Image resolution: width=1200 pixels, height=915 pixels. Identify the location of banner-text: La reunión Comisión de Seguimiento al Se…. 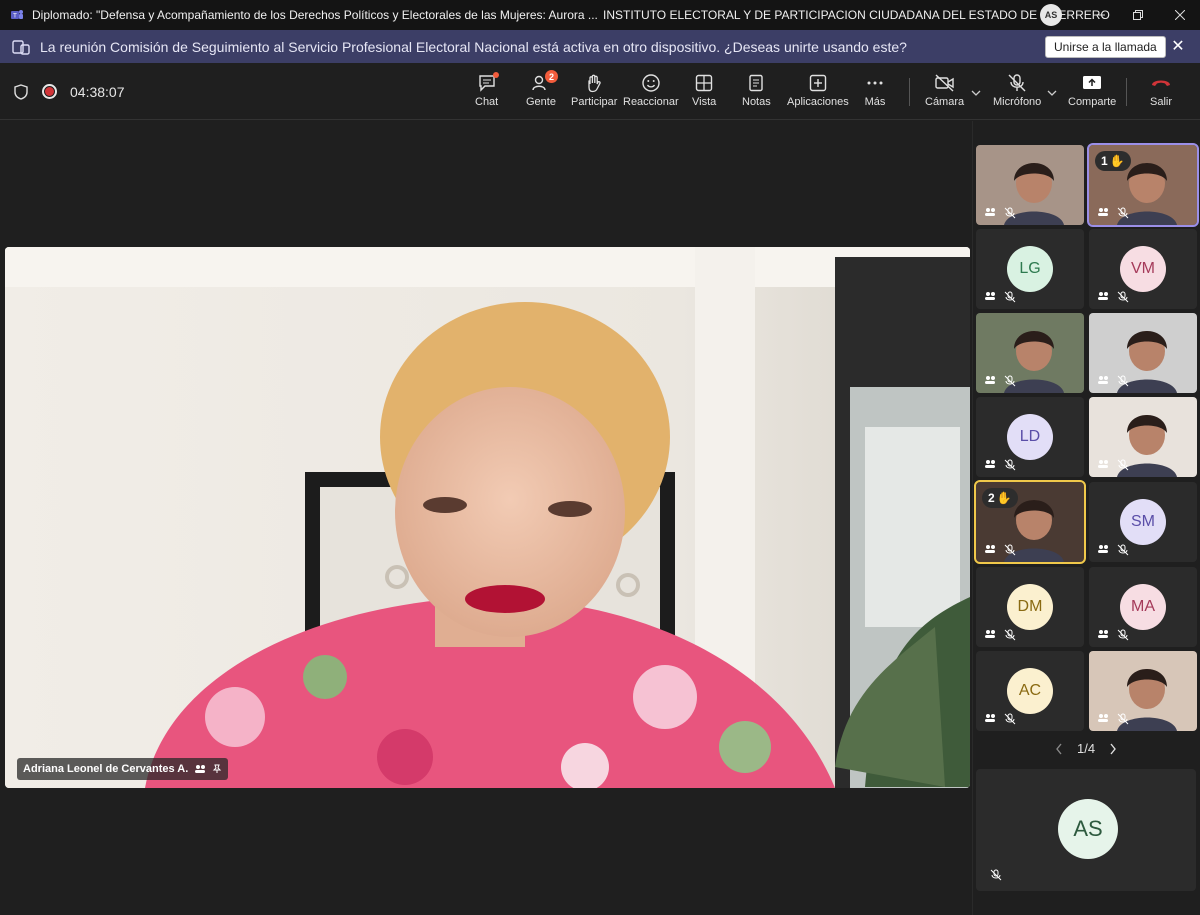
(473, 46).